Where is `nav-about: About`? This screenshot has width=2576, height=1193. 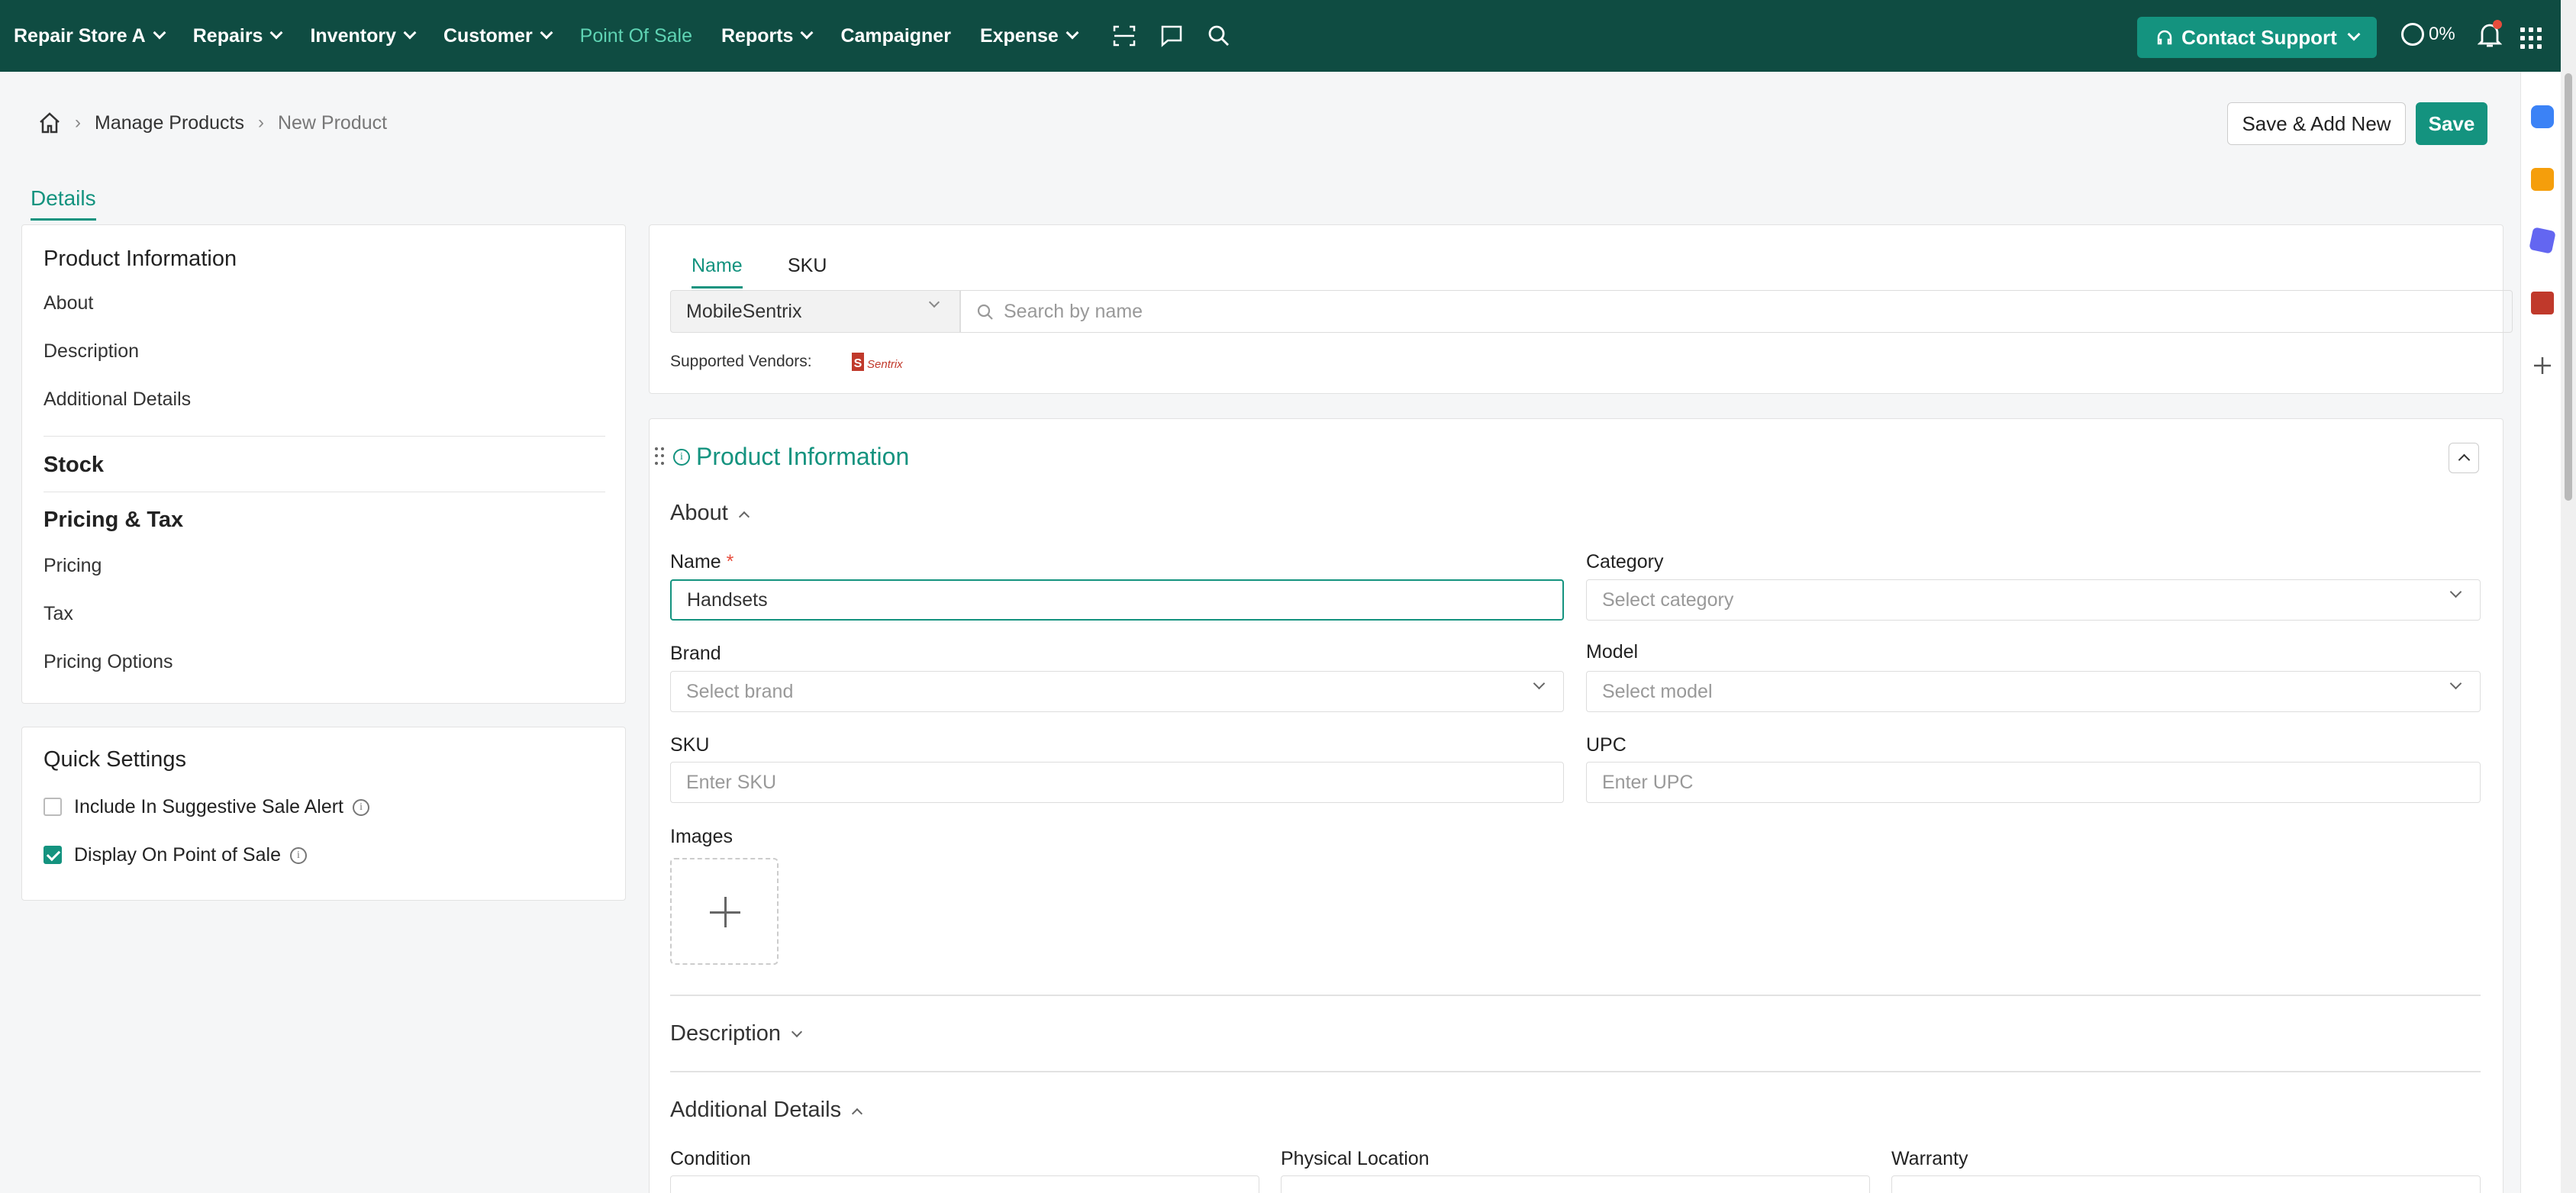
nav-about: About is located at coordinates (68, 303).